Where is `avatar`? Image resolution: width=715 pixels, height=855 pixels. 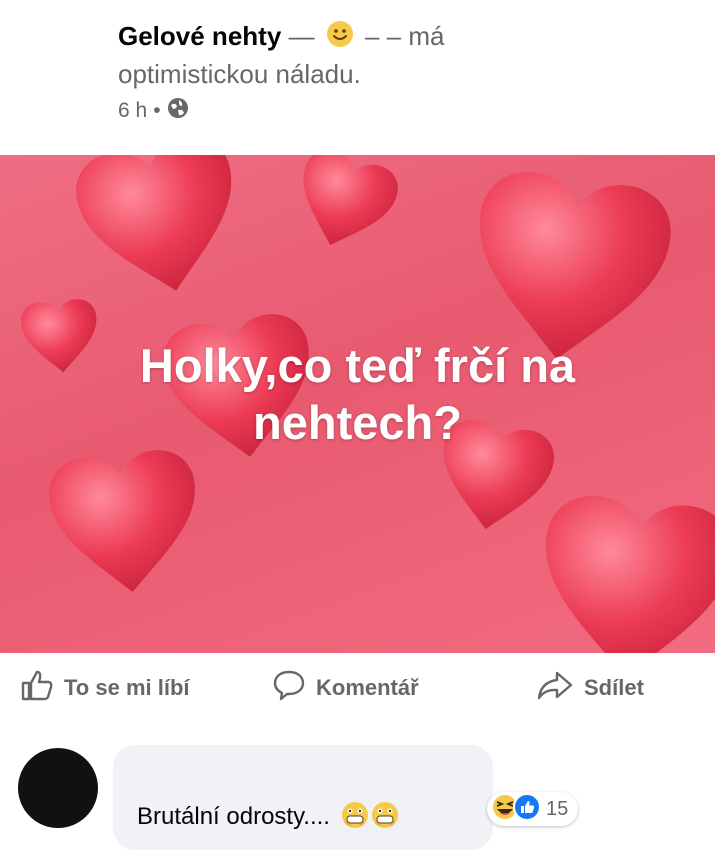 avatar is located at coordinates (58, 788).